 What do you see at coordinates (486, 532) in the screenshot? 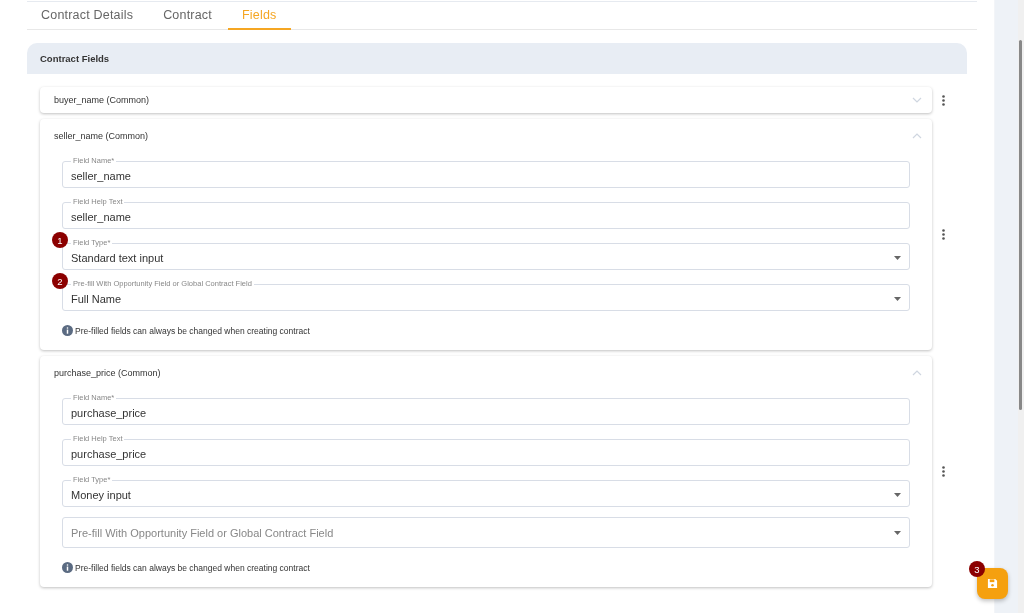
I see `select-field: Pre-fill With Opportunity Field or Global Contract Field` at bounding box center [486, 532].